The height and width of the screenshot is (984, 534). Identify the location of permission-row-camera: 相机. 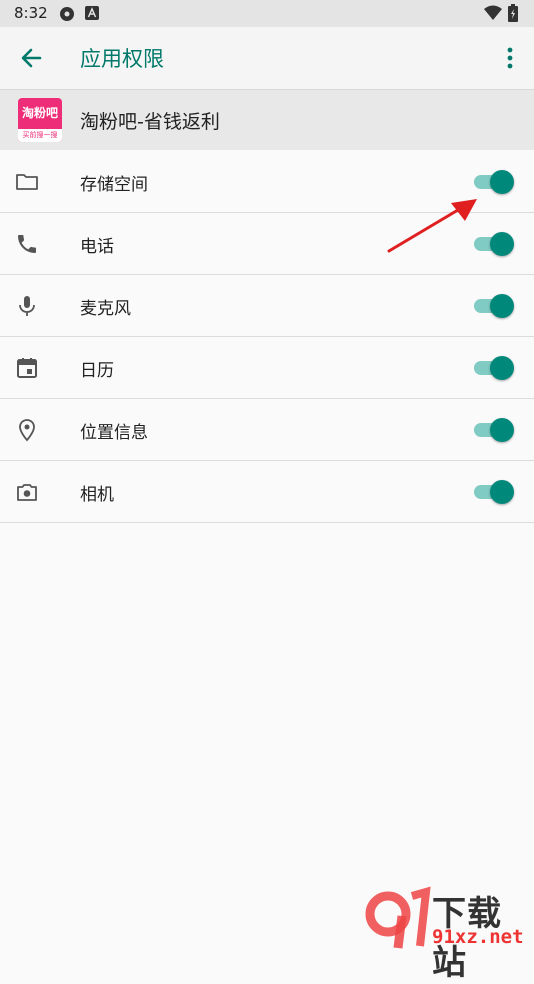
(267, 492).